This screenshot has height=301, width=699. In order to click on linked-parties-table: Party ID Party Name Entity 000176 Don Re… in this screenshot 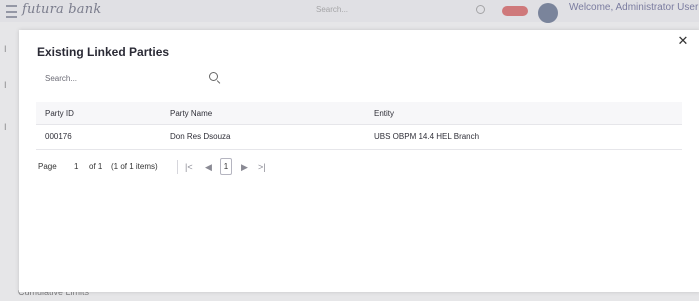, I will do `click(359, 126)`.